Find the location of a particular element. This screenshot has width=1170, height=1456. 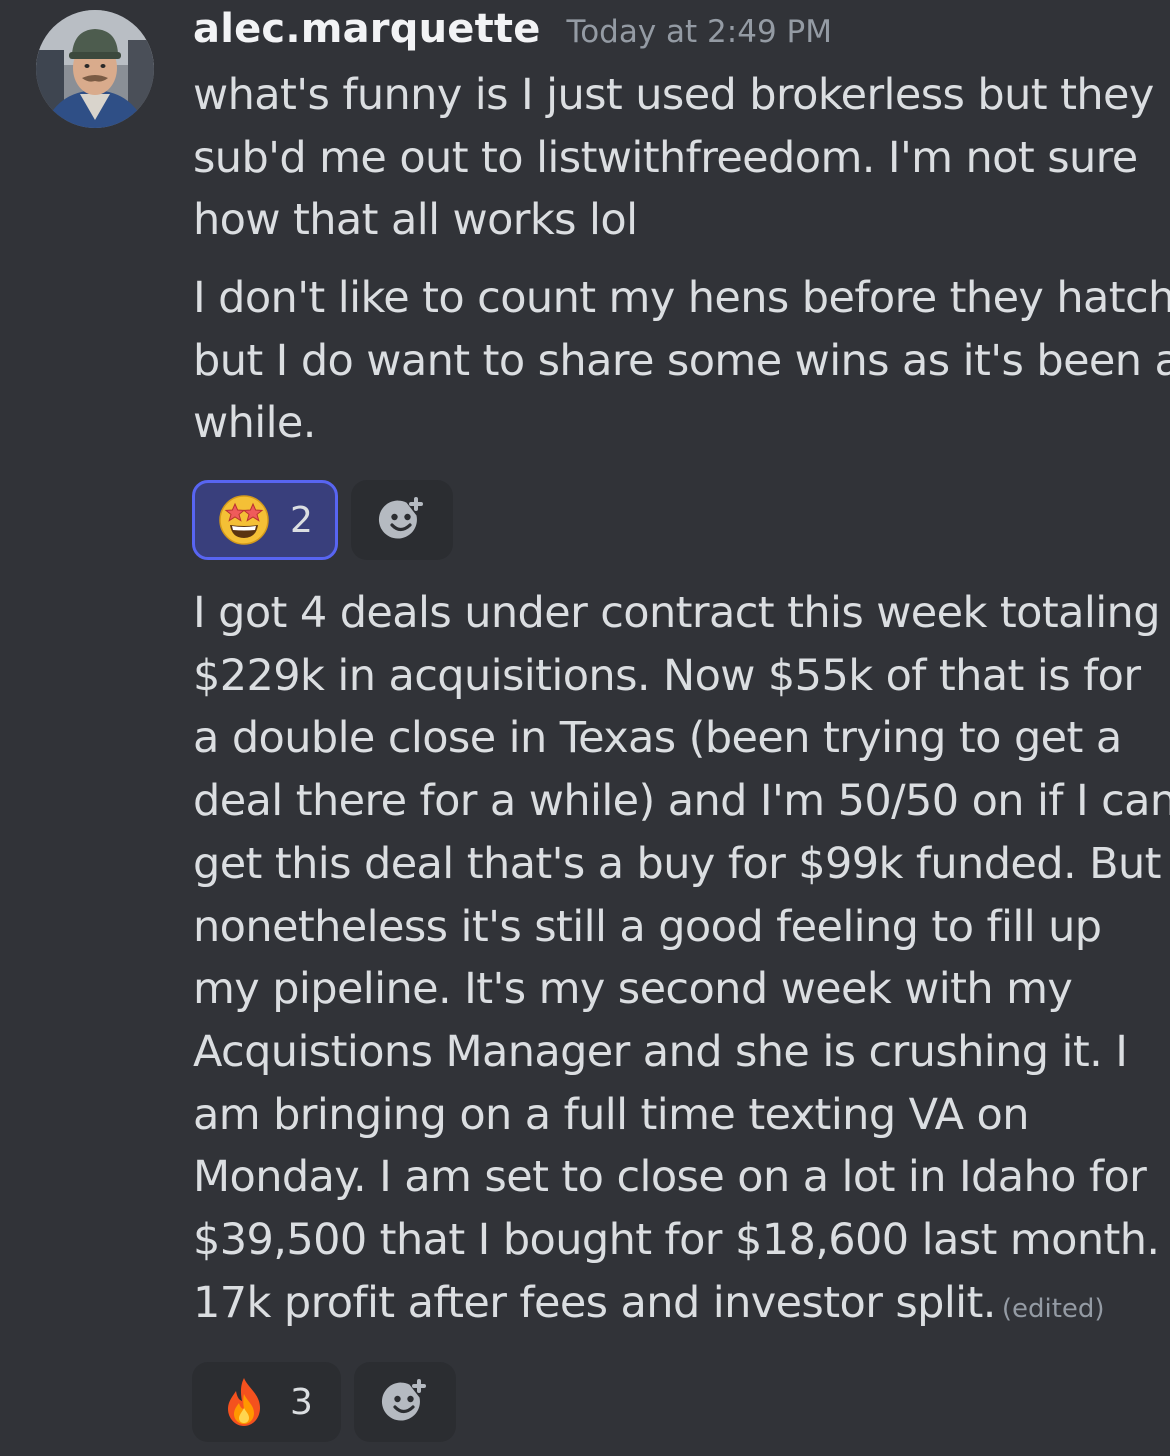

user-avatar is located at coordinates (95, 69).